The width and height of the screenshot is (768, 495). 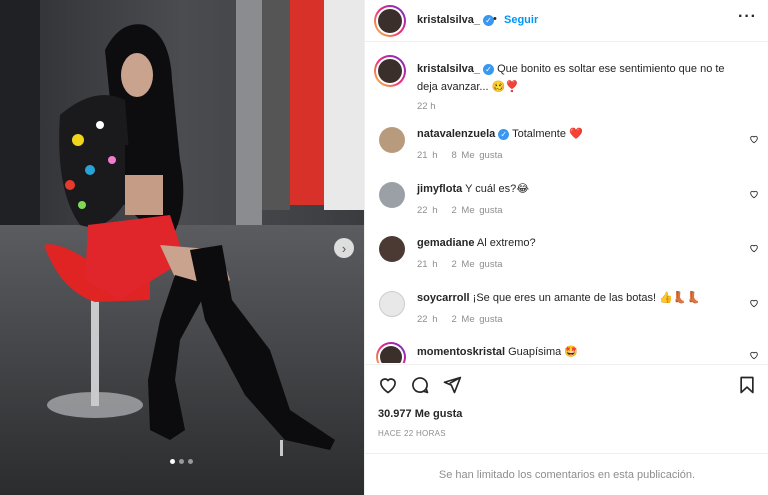 I want to click on caption-avatar-ring, so click(x=390, y=71).